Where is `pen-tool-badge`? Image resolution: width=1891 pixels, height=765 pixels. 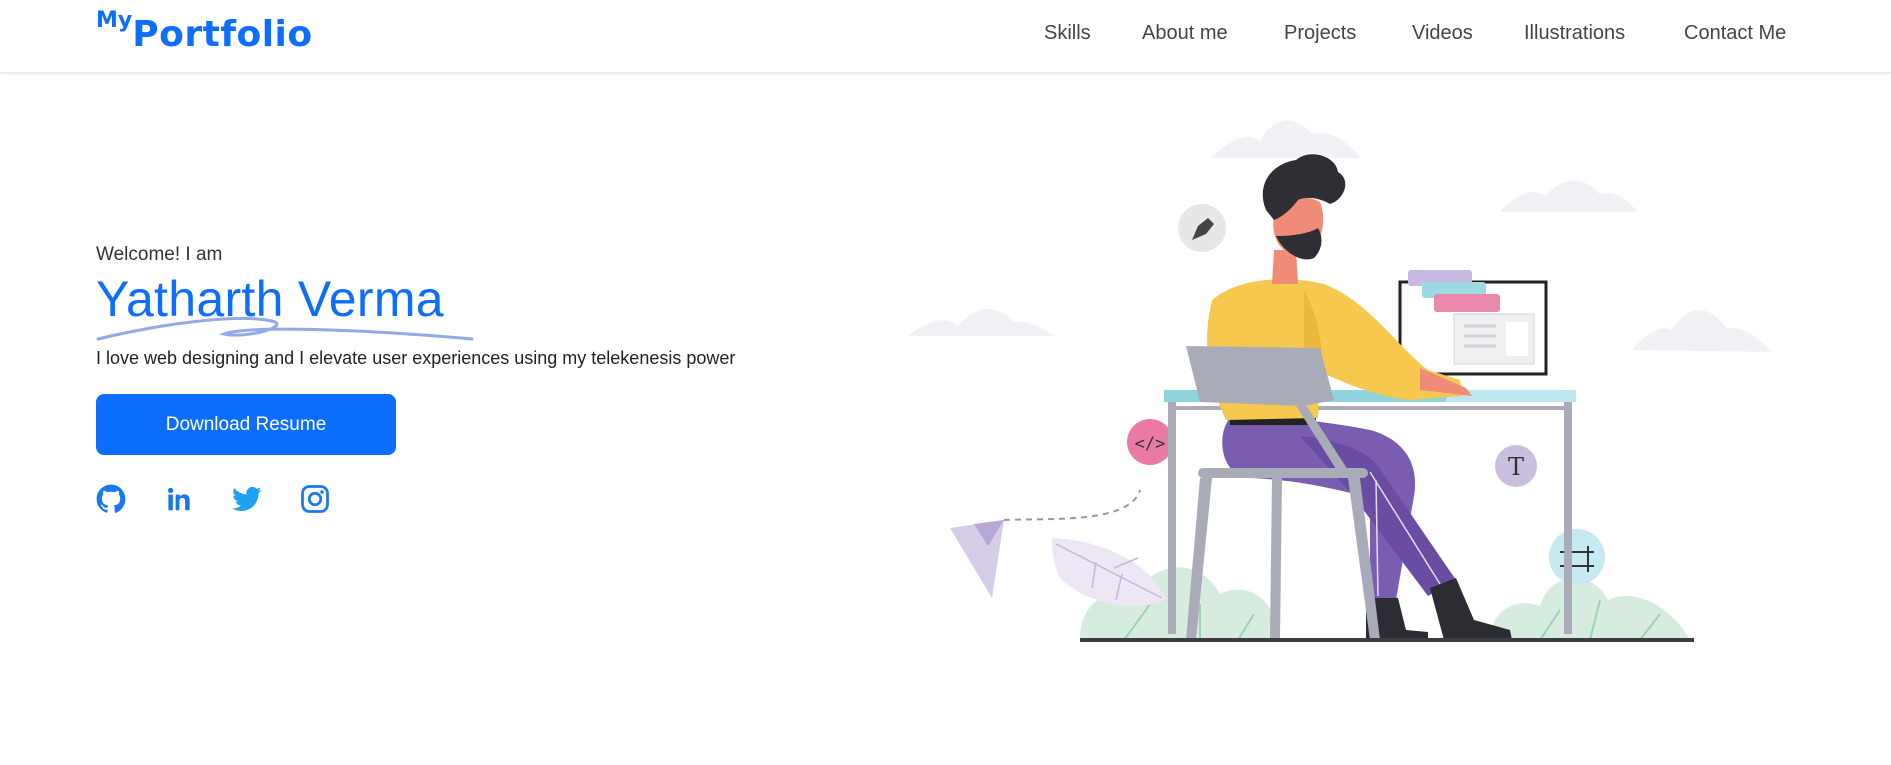
pen-tool-badge is located at coordinates (1202, 228).